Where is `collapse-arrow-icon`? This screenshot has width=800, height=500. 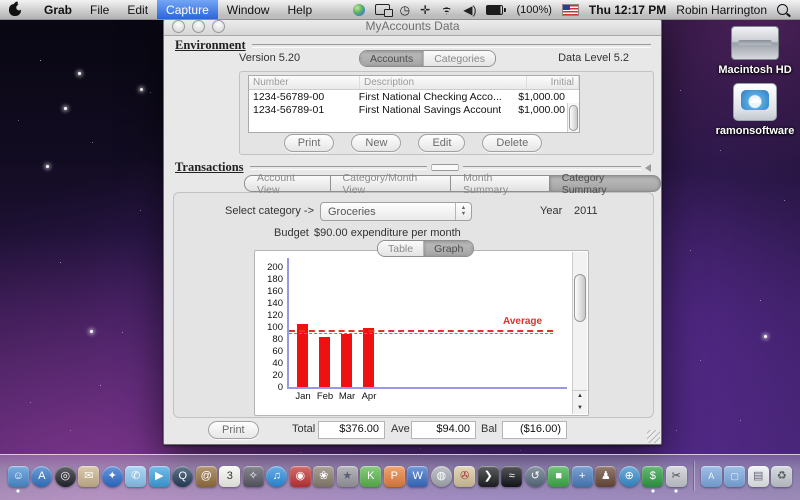
collapse-arrow-icon is located at coordinates (648, 167).